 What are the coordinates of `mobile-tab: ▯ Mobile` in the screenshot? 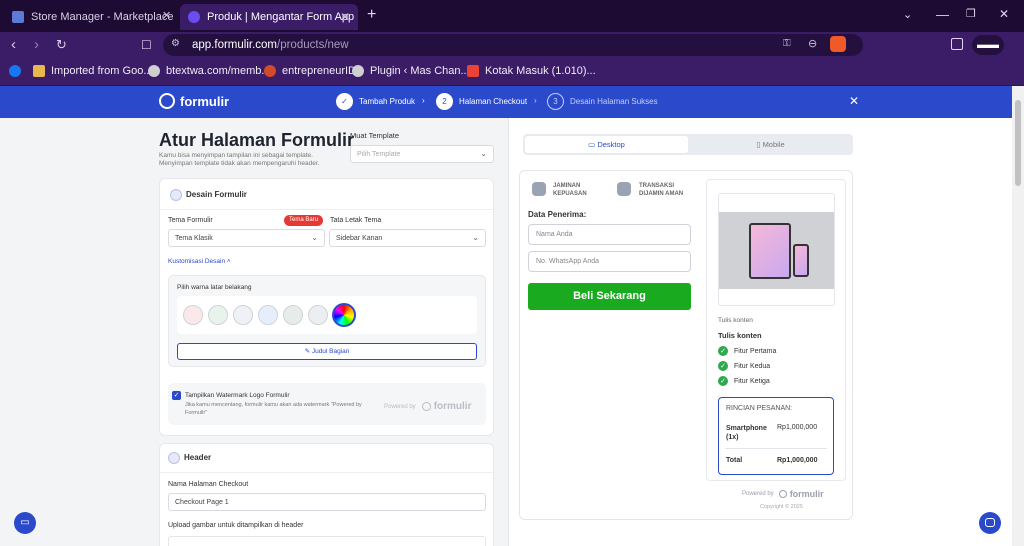 It's located at (770, 144).